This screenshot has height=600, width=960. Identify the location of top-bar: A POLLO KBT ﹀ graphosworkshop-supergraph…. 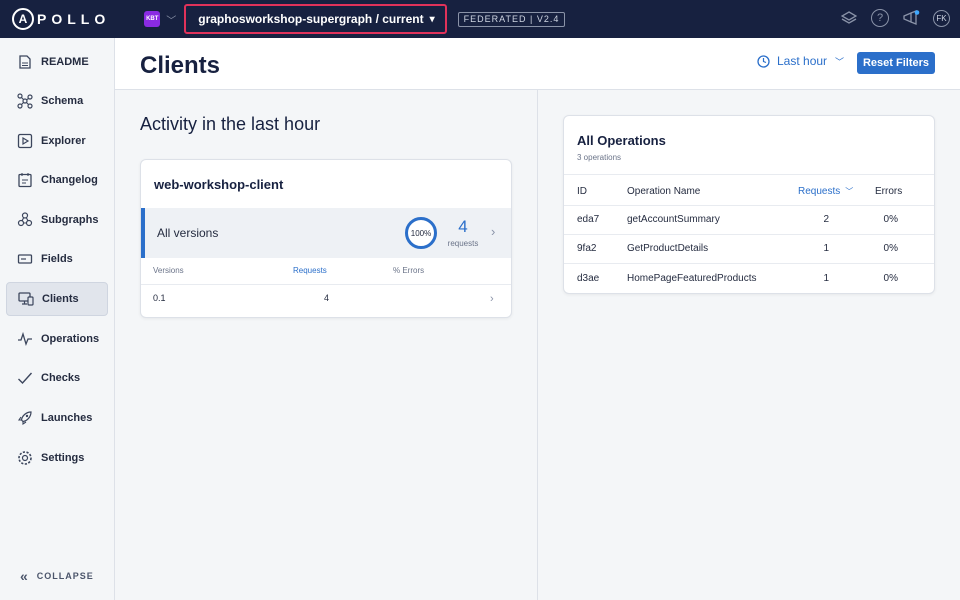
(480, 19).